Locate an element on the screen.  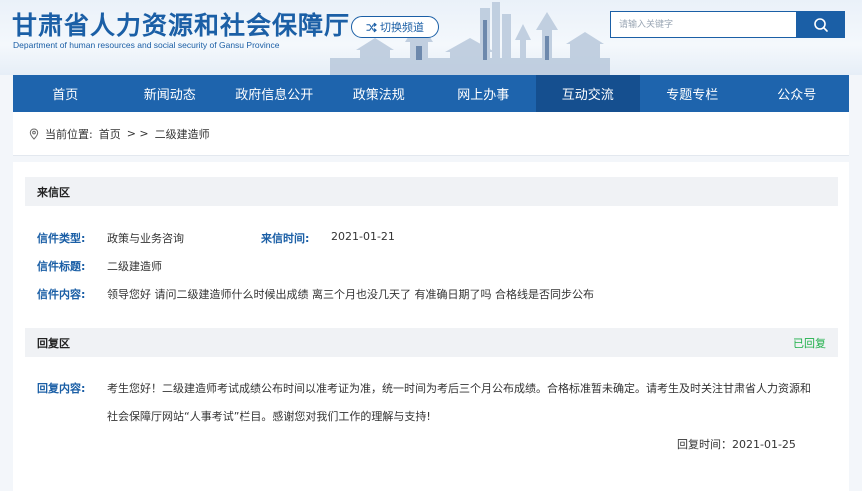
reply-time: 回复时间：2021-01-25 is located at coordinates (736, 444).